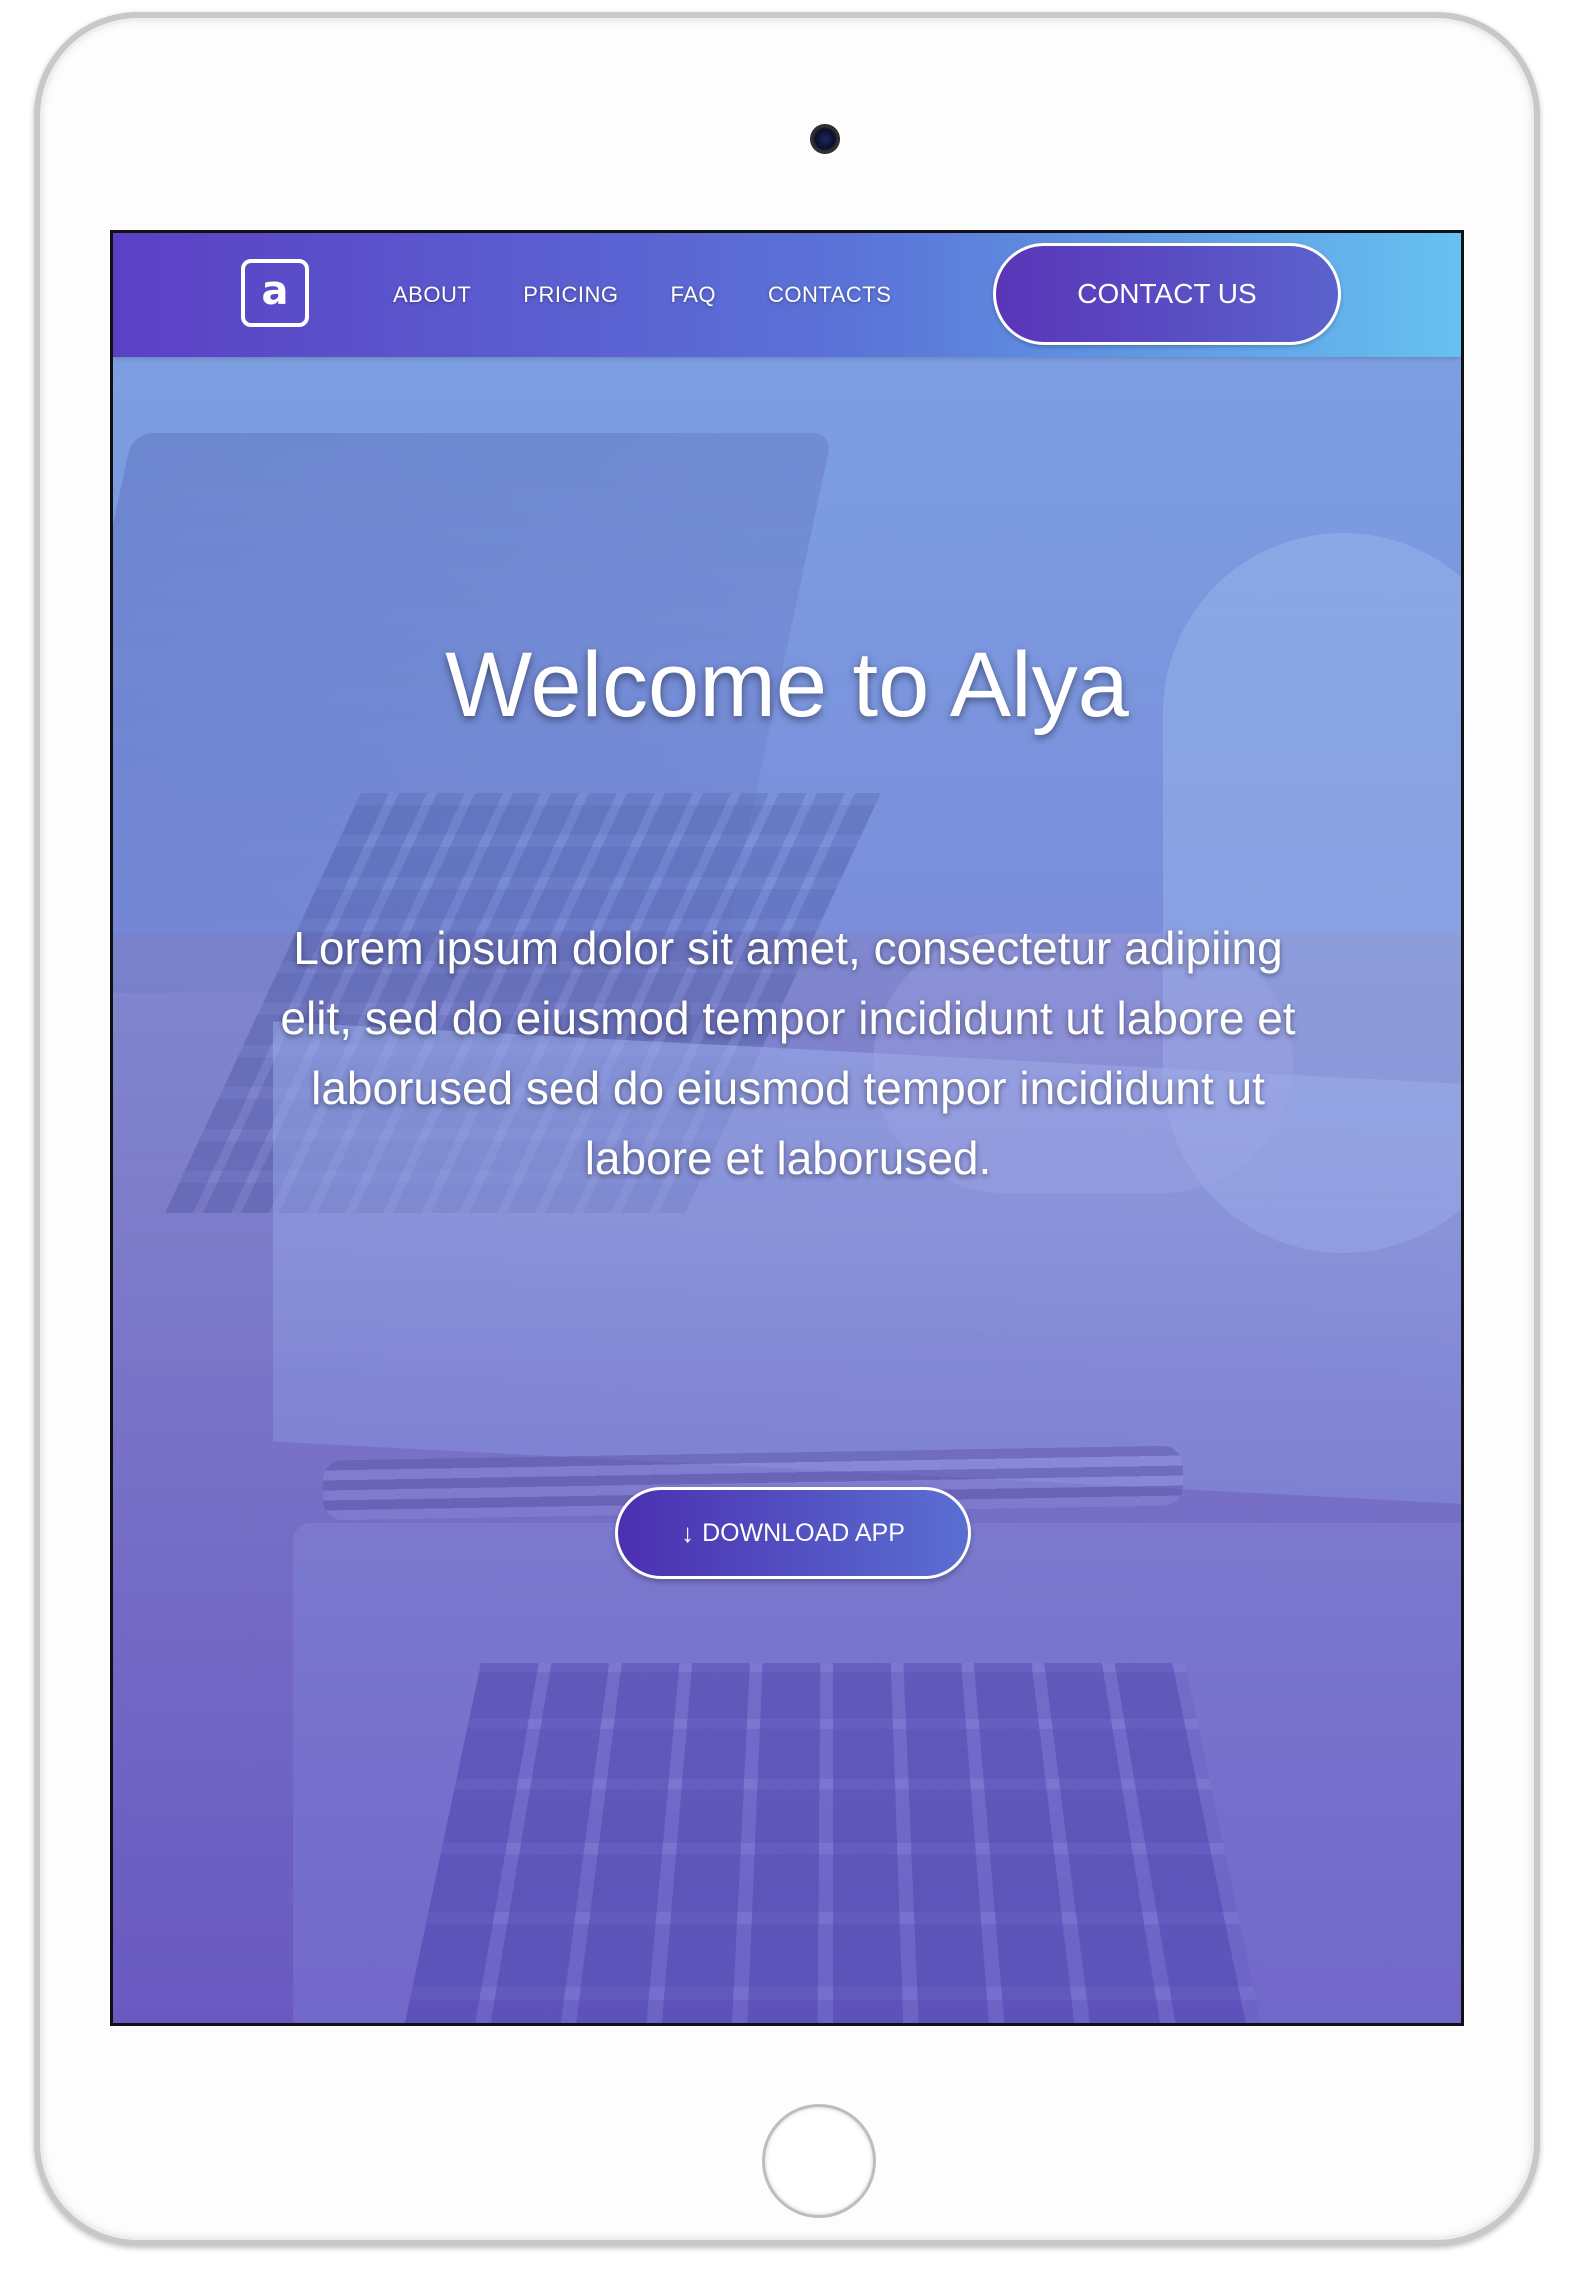 This screenshot has height=2272, width=1574. Describe the element at coordinates (819, 2161) in the screenshot. I see `home-button` at that location.